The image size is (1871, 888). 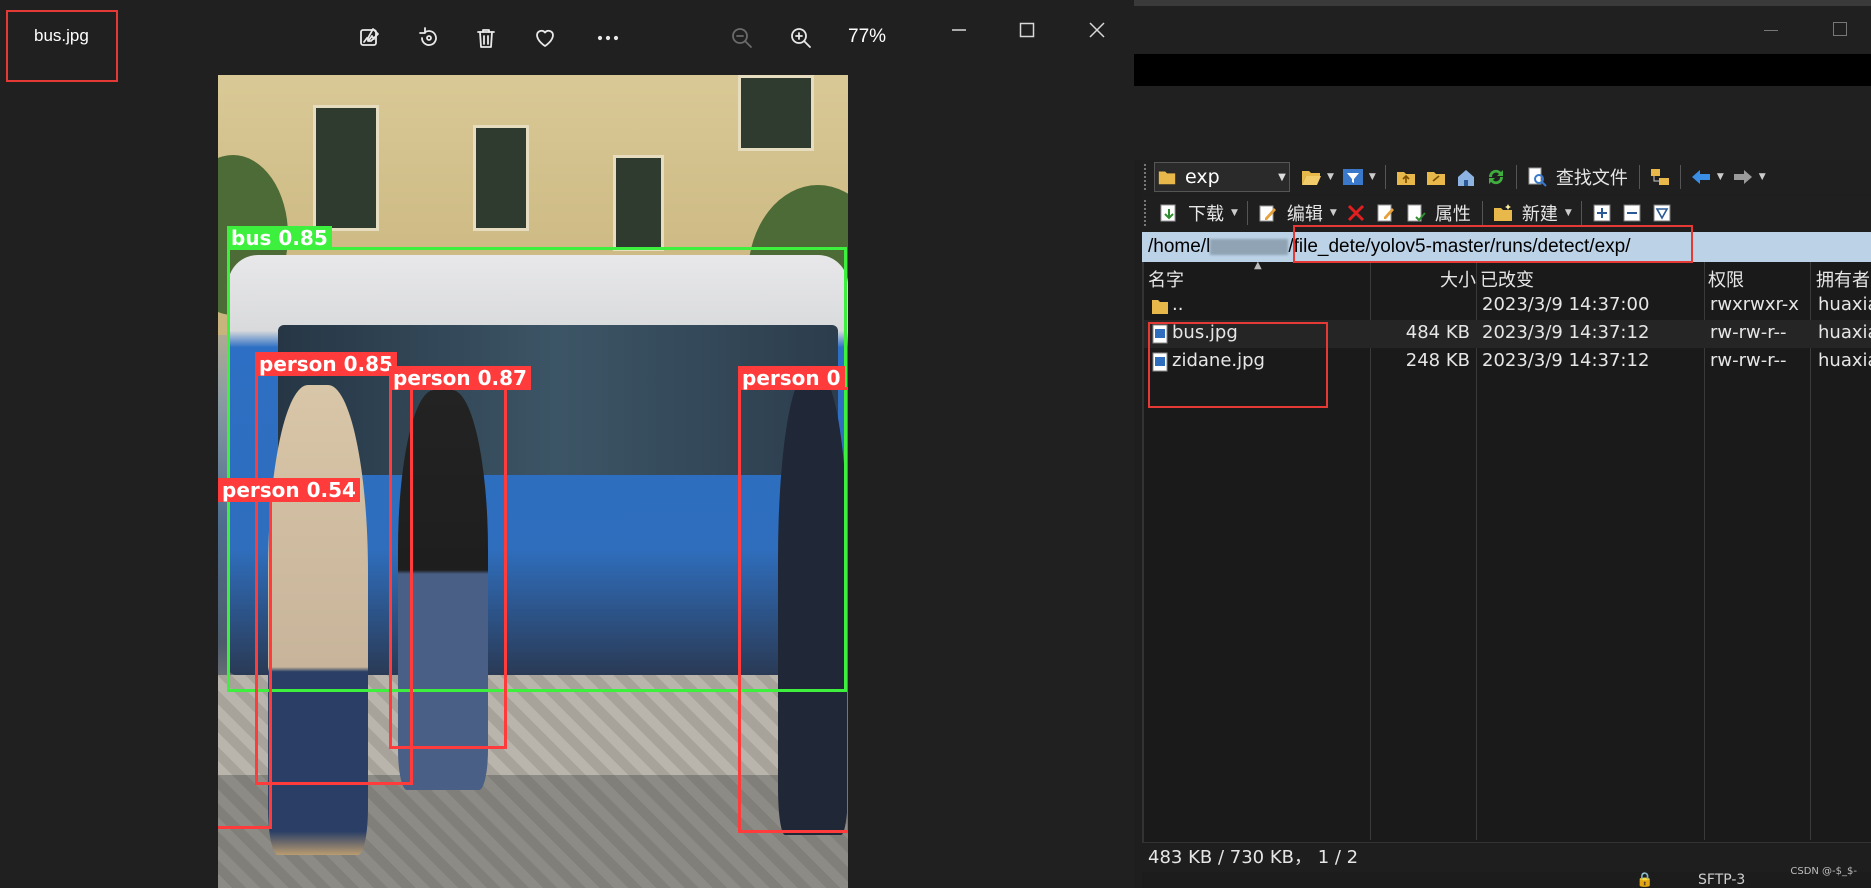 What do you see at coordinates (1305, 213) in the screenshot?
I see `edit-button: 编辑` at bounding box center [1305, 213].